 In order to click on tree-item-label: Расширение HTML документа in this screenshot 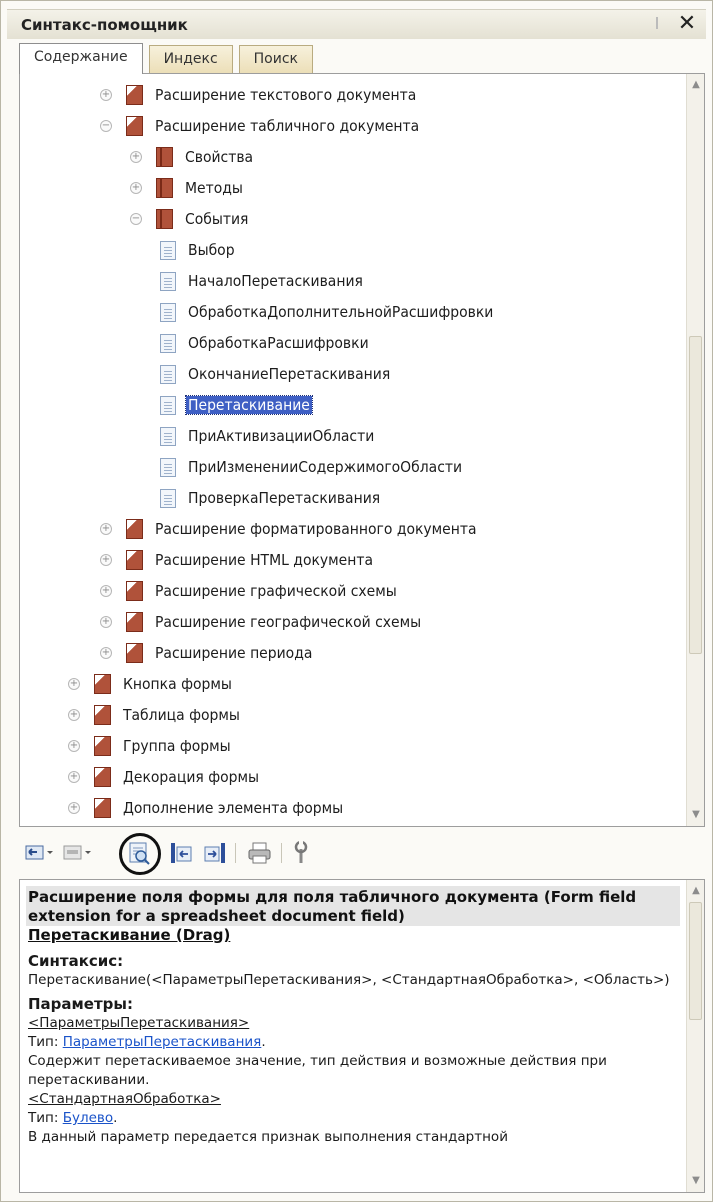, I will do `click(264, 560)`.